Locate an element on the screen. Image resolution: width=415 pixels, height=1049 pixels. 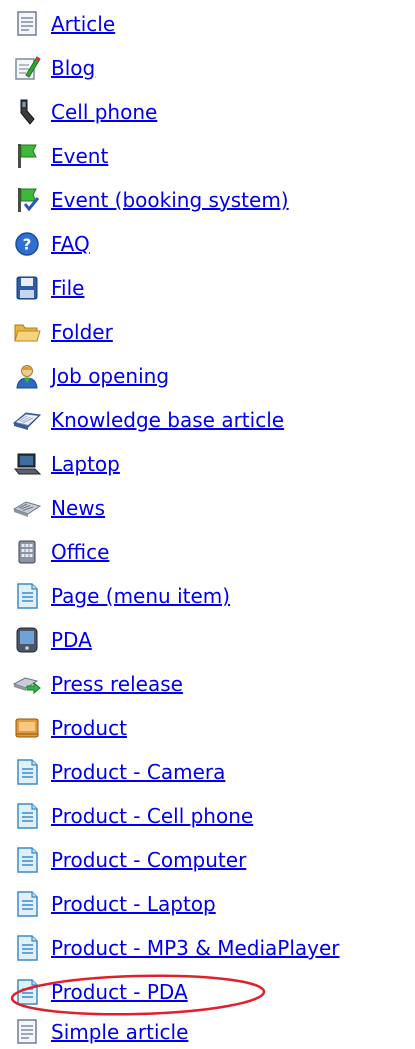
list-item-news: News is located at coordinates (58, 508).